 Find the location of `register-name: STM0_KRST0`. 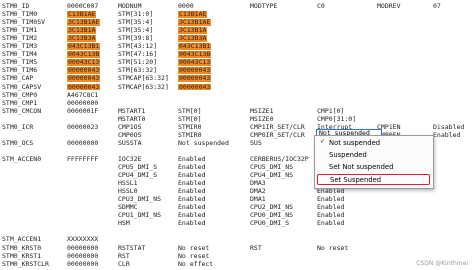

register-name: STM0_KRST0 is located at coordinates (22, 247).